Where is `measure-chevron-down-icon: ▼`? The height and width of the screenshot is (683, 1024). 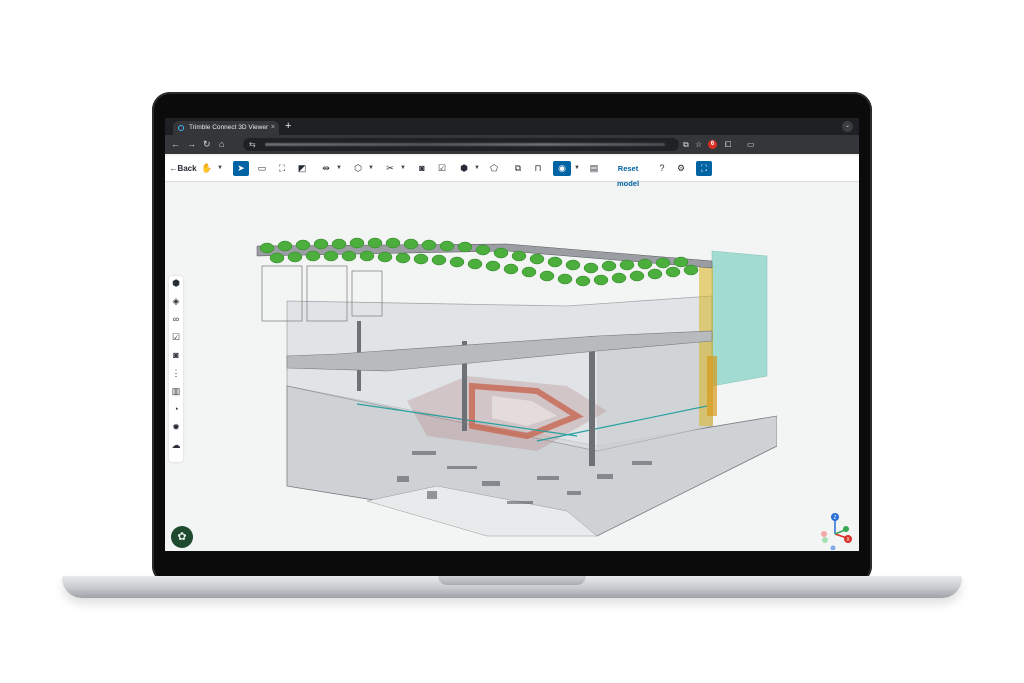 measure-chevron-down-icon: ▼ is located at coordinates (339, 168).